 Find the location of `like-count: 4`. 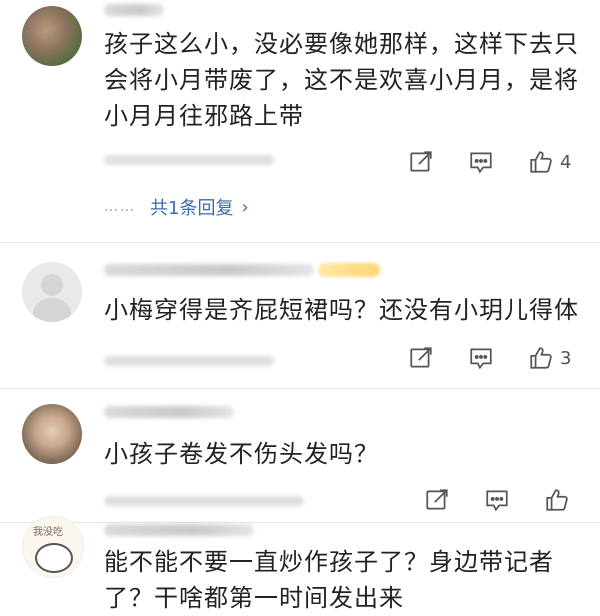

like-count: 4 is located at coordinates (566, 162).